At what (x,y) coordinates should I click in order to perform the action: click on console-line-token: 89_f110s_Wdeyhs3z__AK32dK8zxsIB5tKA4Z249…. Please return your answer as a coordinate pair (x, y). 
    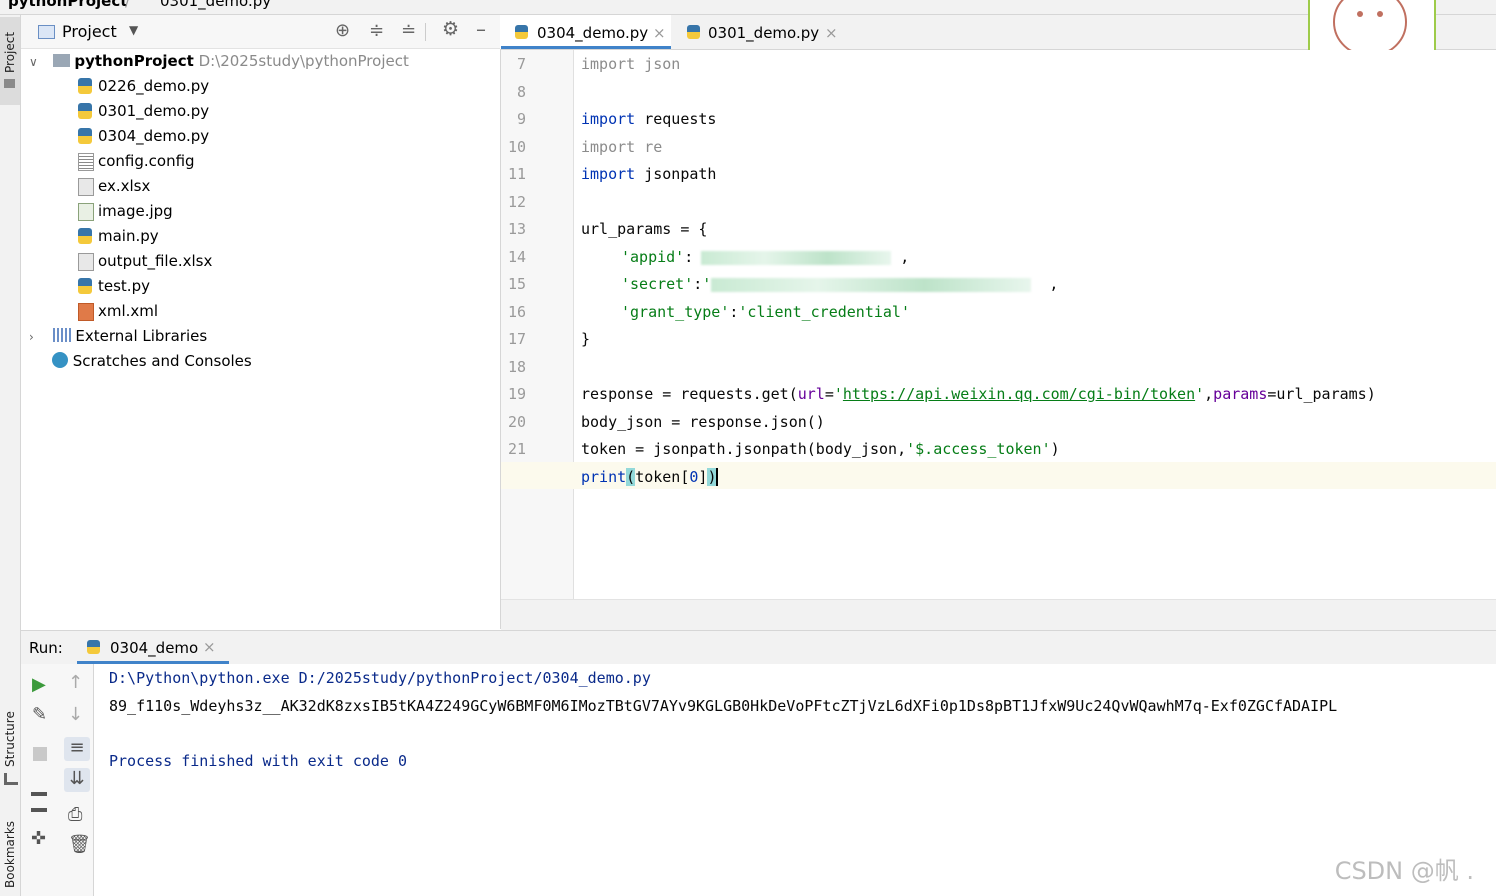
    Looking at the image, I should click on (723, 706).